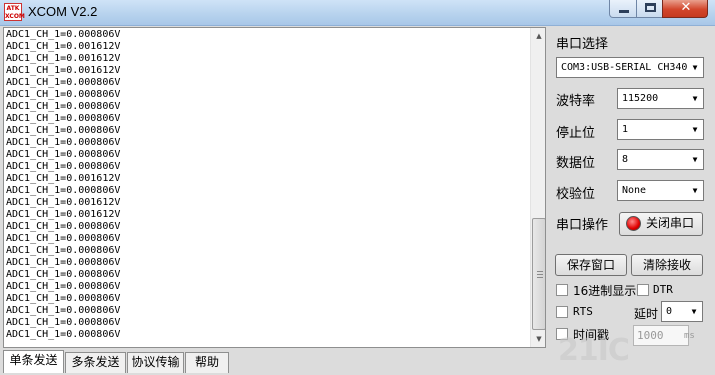 The height and width of the screenshot is (375, 715). Describe the element at coordinates (667, 265) in the screenshot. I see `clear-receive-button: 清除接收` at that location.